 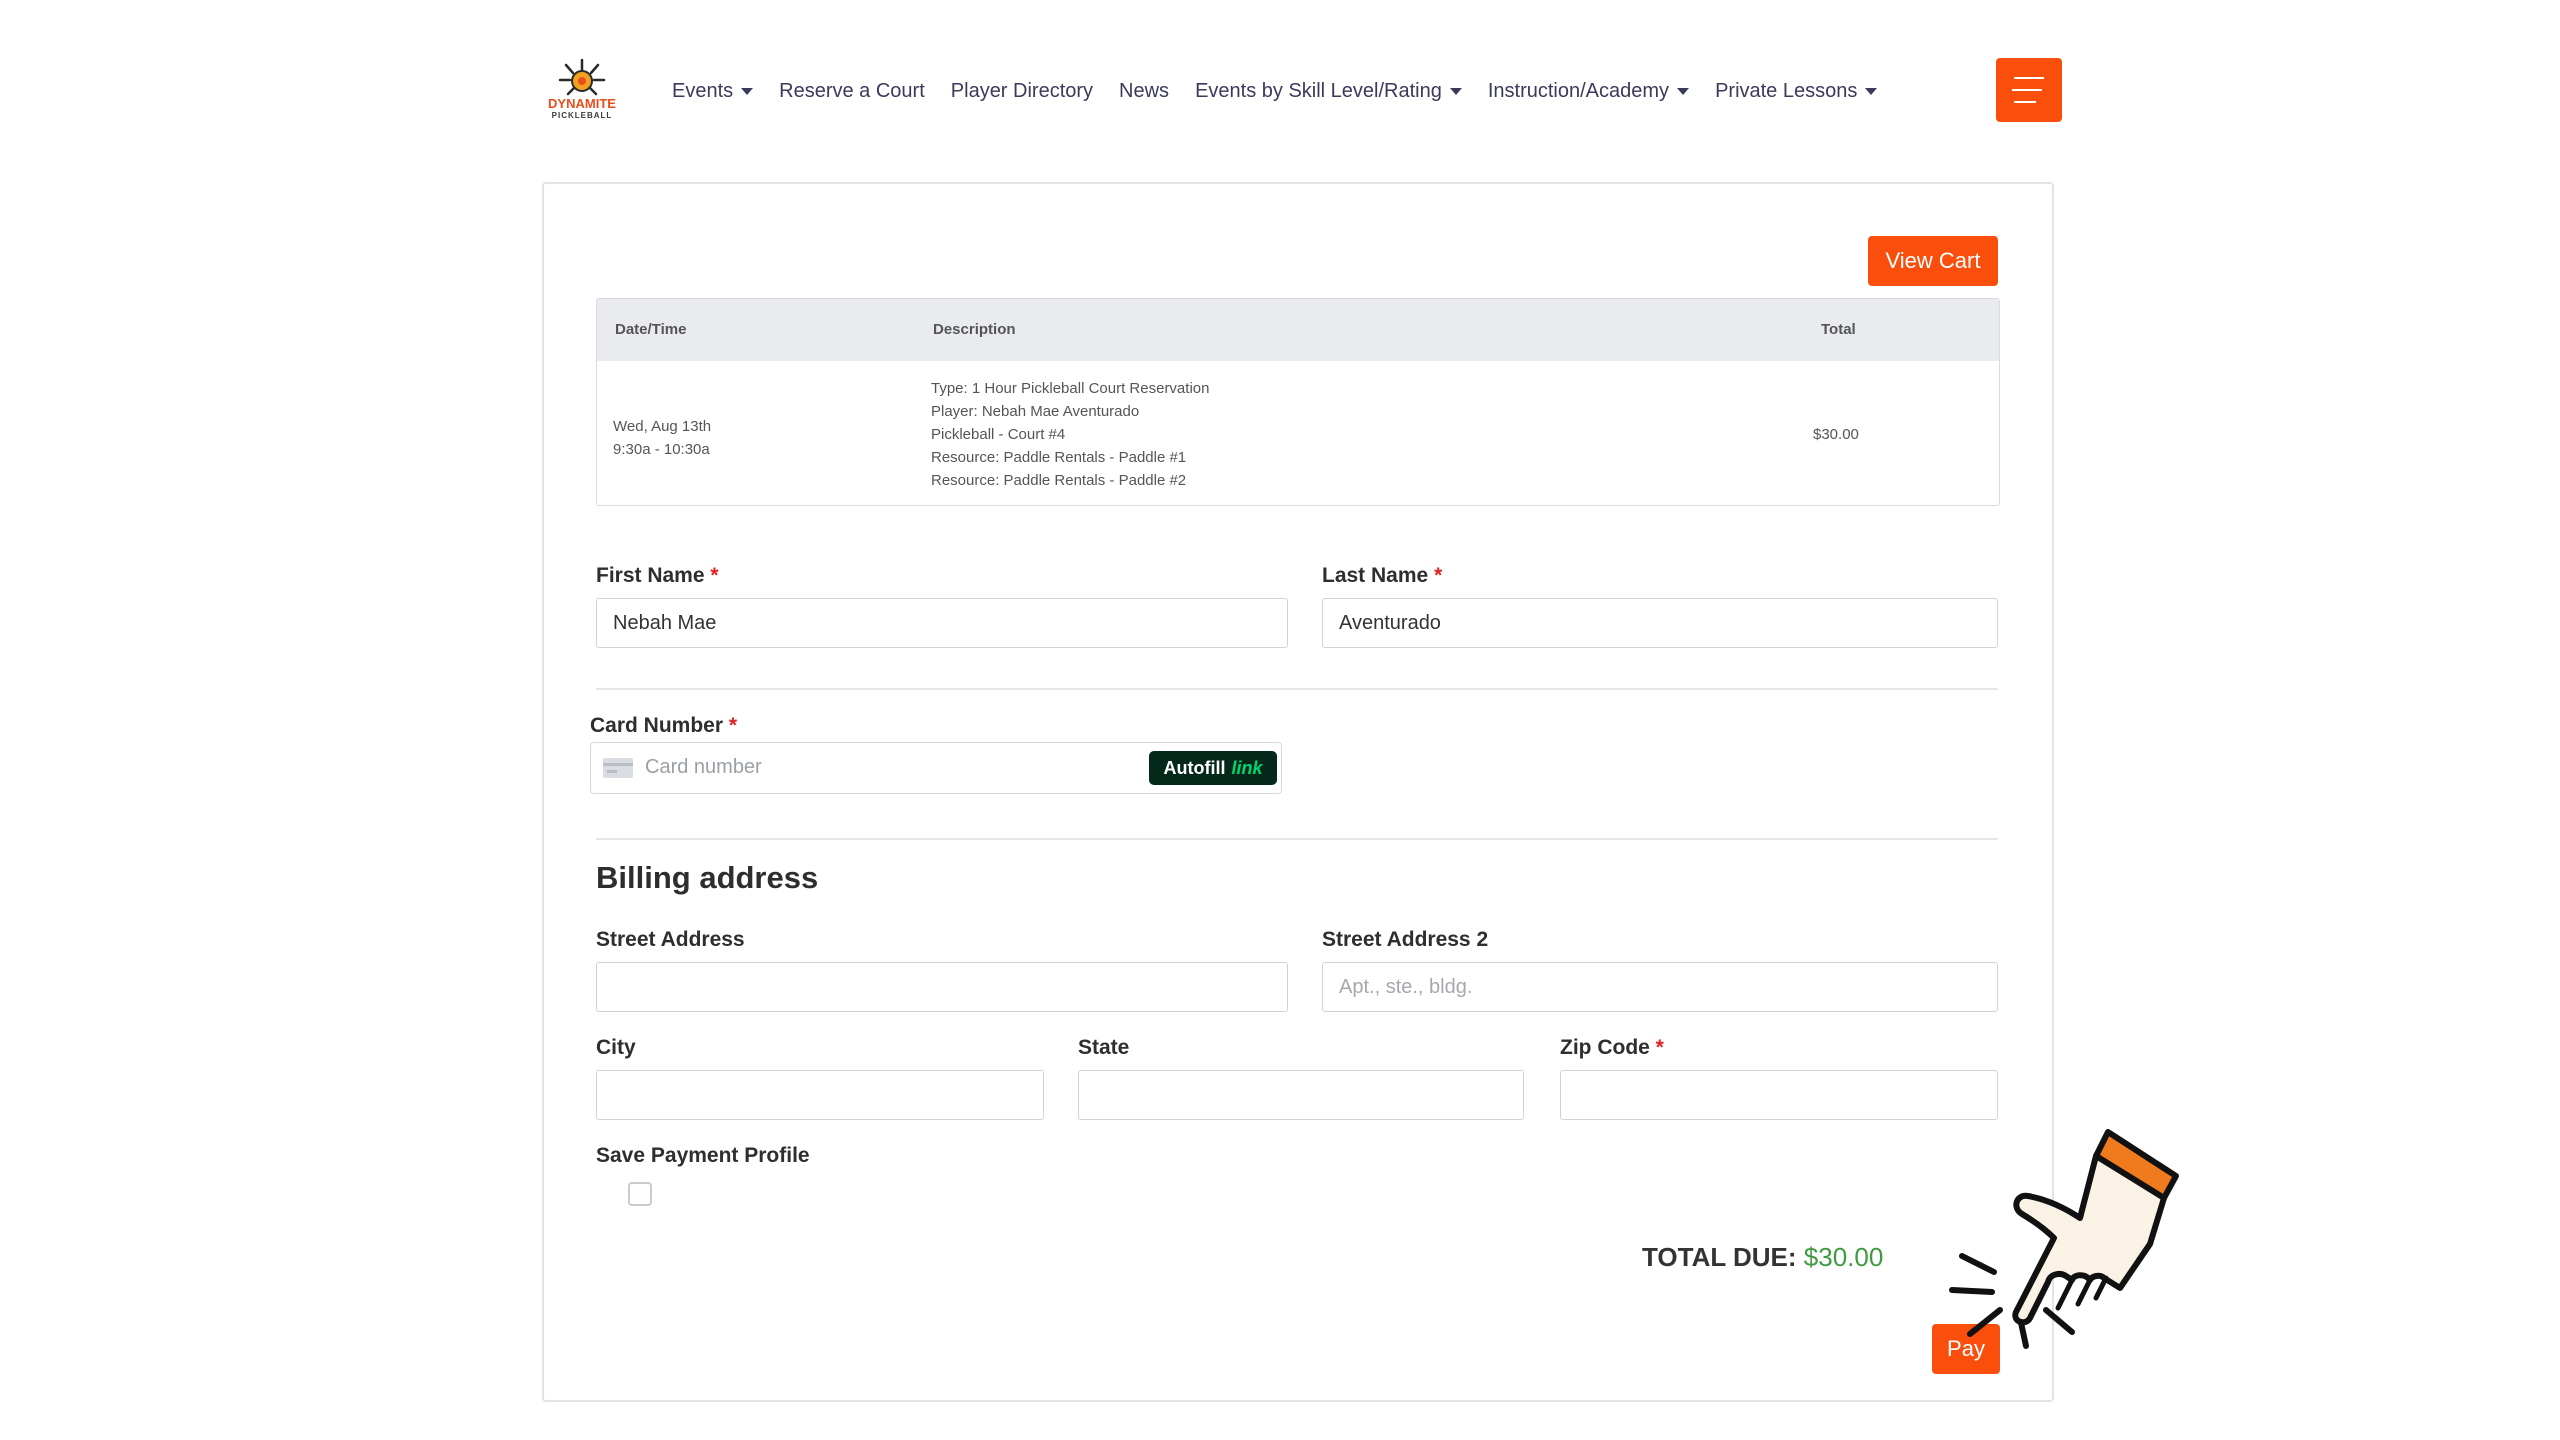 What do you see at coordinates (657, 575) in the screenshot?
I see `first-name-label: First Name *` at bounding box center [657, 575].